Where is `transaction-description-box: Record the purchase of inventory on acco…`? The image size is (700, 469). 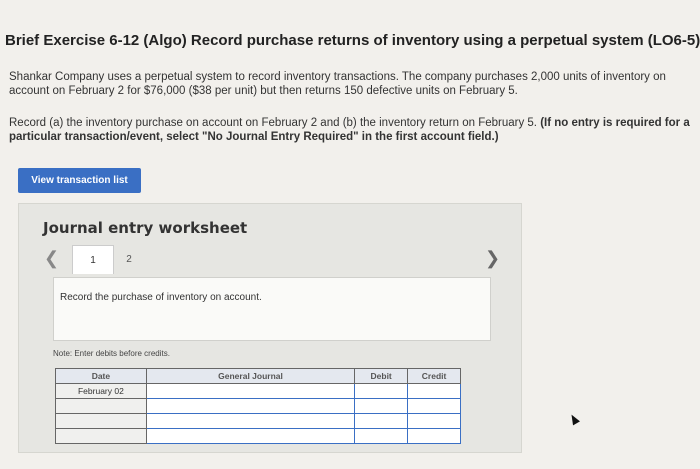
transaction-description-box: Record the purchase of inventory on acco… is located at coordinates (272, 309).